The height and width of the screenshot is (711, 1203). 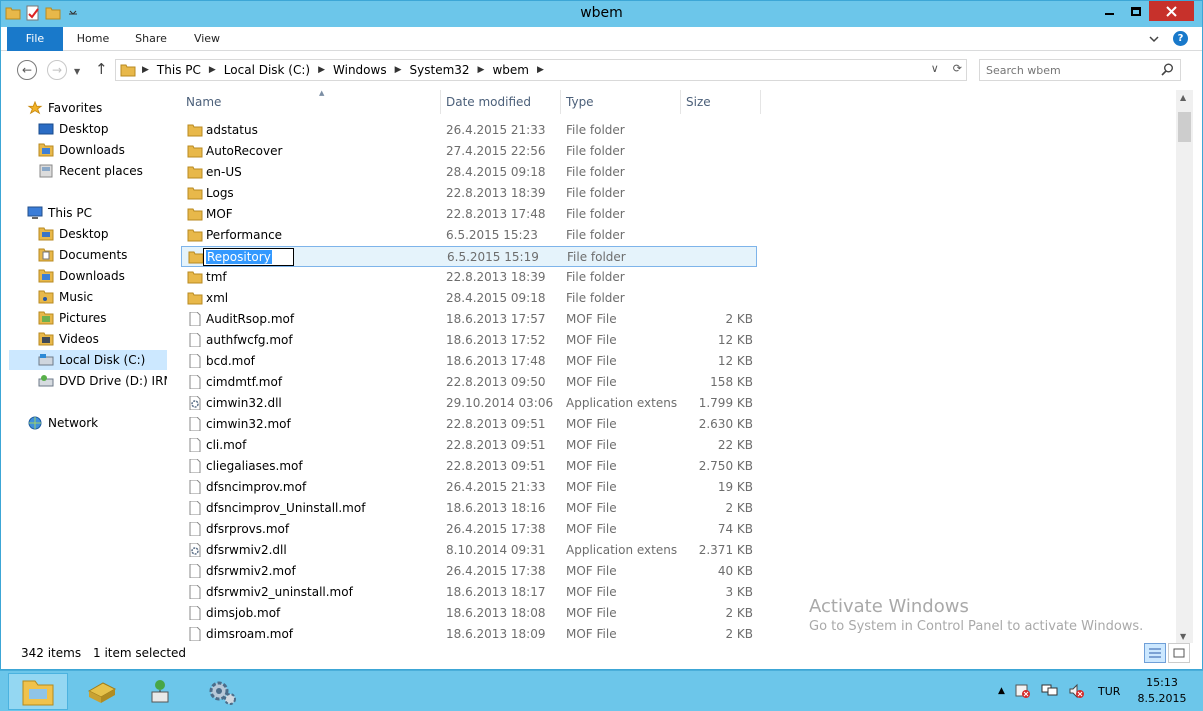 I want to click on nav-pc-pictures: Pictures, so click(x=72, y=318).